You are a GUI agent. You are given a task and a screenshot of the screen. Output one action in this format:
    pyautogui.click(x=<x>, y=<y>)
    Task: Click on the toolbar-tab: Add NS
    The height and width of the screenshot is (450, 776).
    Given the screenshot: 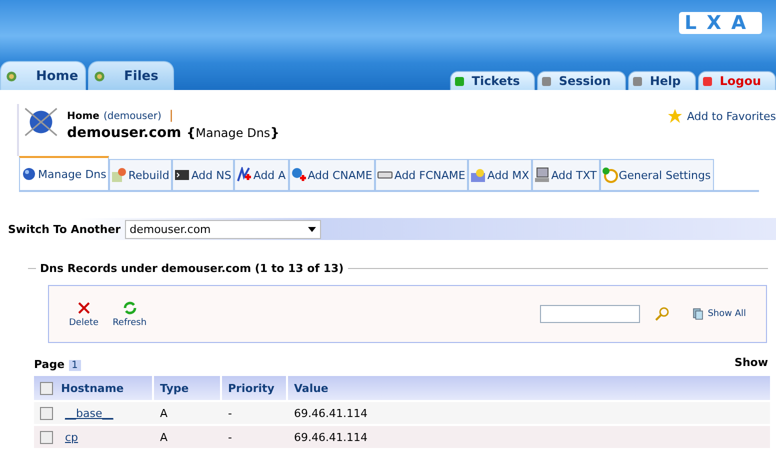 What is the action you would take?
    pyautogui.click(x=203, y=174)
    